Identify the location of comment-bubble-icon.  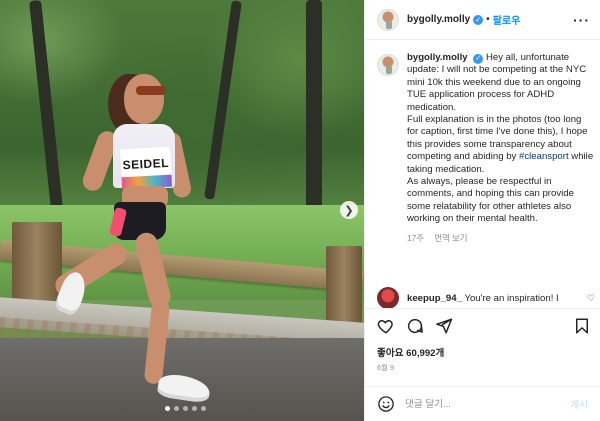
(415, 326).